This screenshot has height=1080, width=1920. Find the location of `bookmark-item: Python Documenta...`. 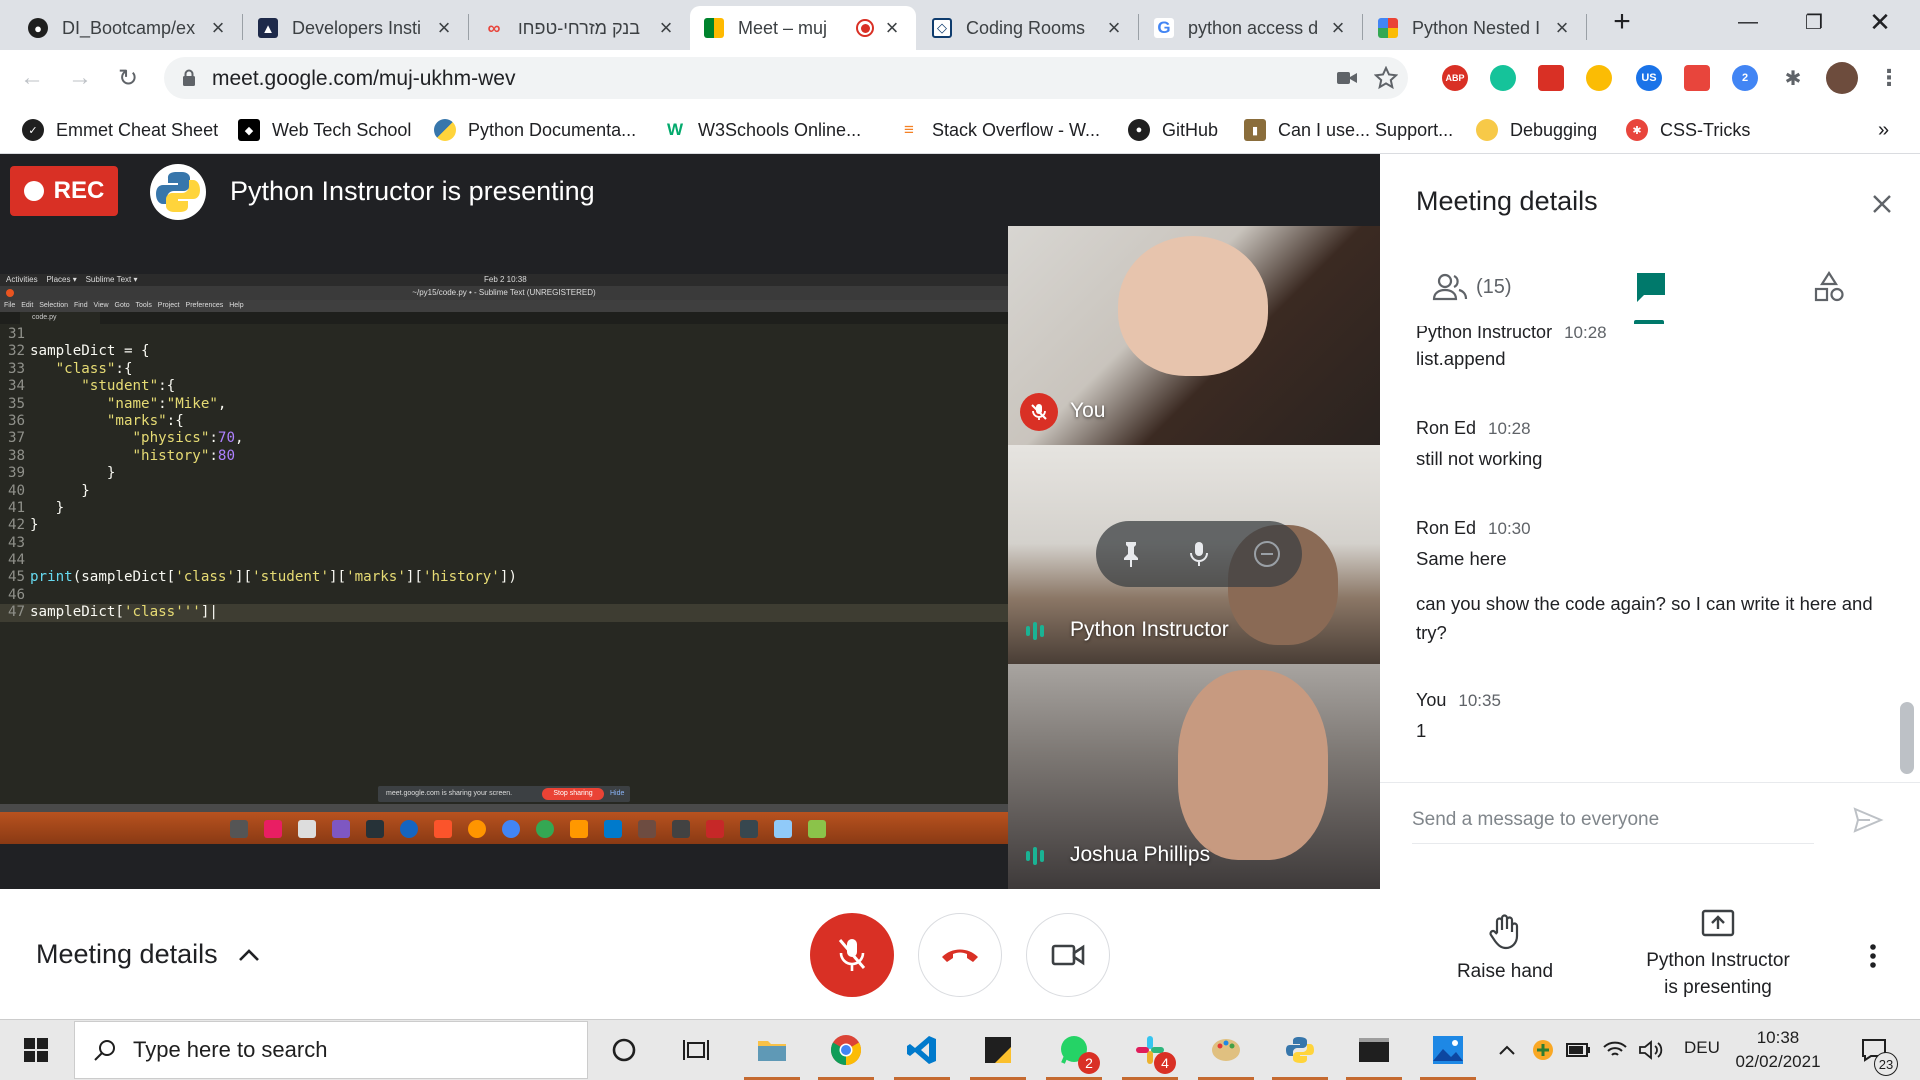

bookmark-item: Python Documenta... is located at coordinates (535, 130).